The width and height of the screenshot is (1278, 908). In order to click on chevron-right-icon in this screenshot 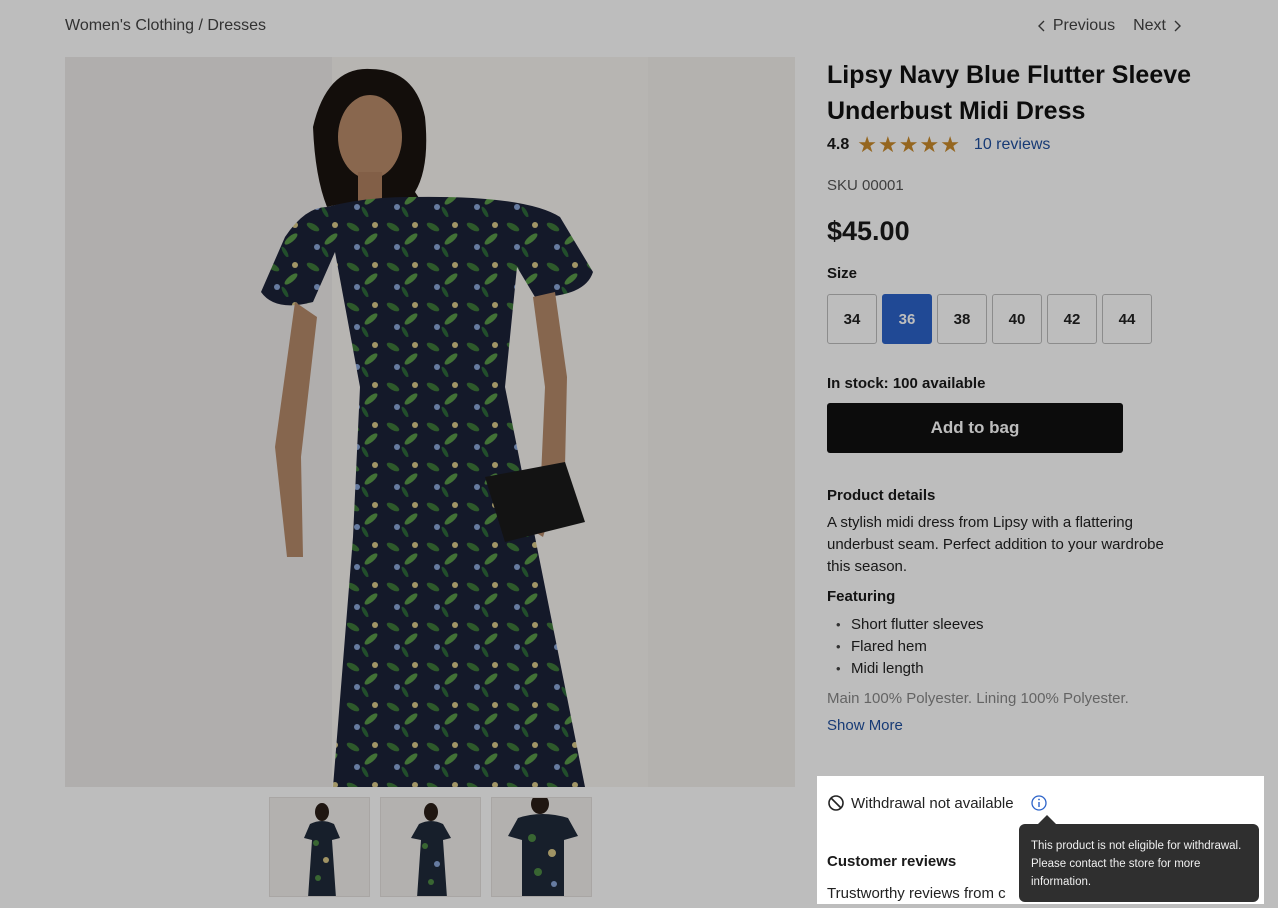, I will do `click(1177, 26)`.